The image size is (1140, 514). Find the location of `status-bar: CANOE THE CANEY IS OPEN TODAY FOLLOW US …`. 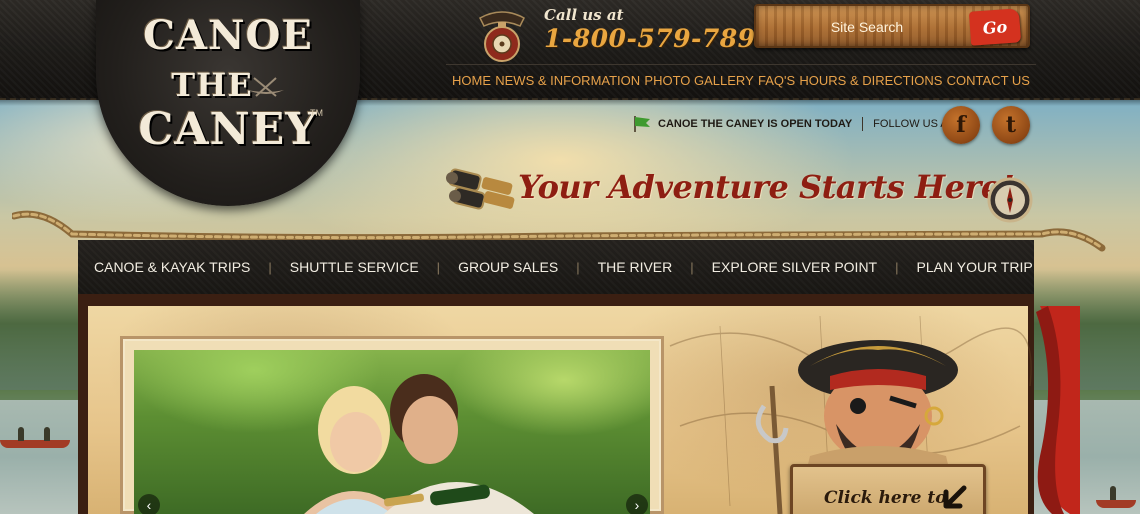

status-bar: CANOE THE CANEY IS OPEN TODAY FOLLOW US … is located at coordinates (793, 124).